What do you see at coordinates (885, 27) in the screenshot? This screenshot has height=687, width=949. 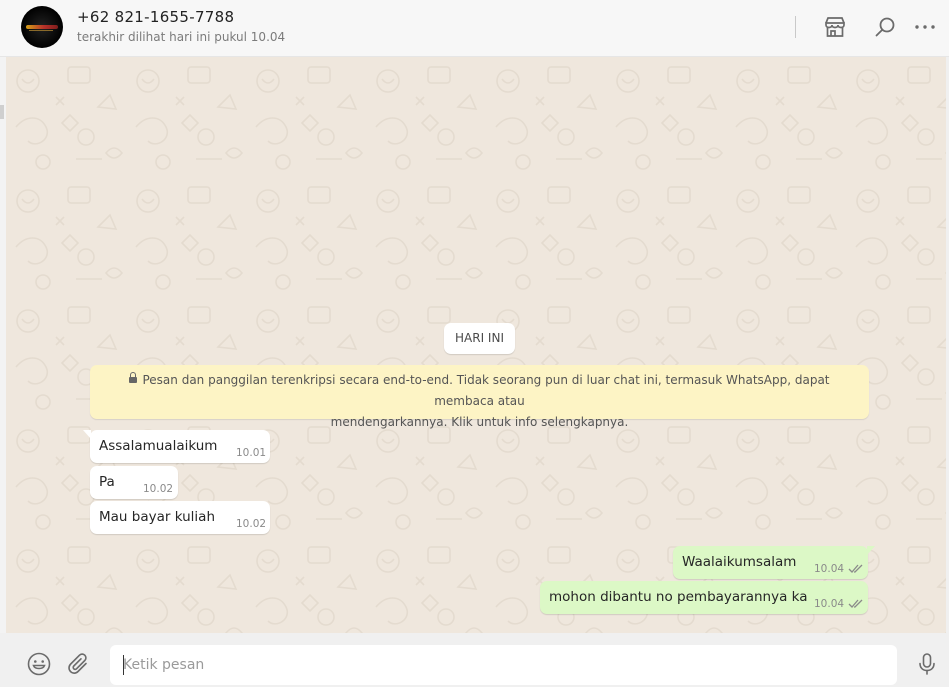 I see `search-icon` at bounding box center [885, 27].